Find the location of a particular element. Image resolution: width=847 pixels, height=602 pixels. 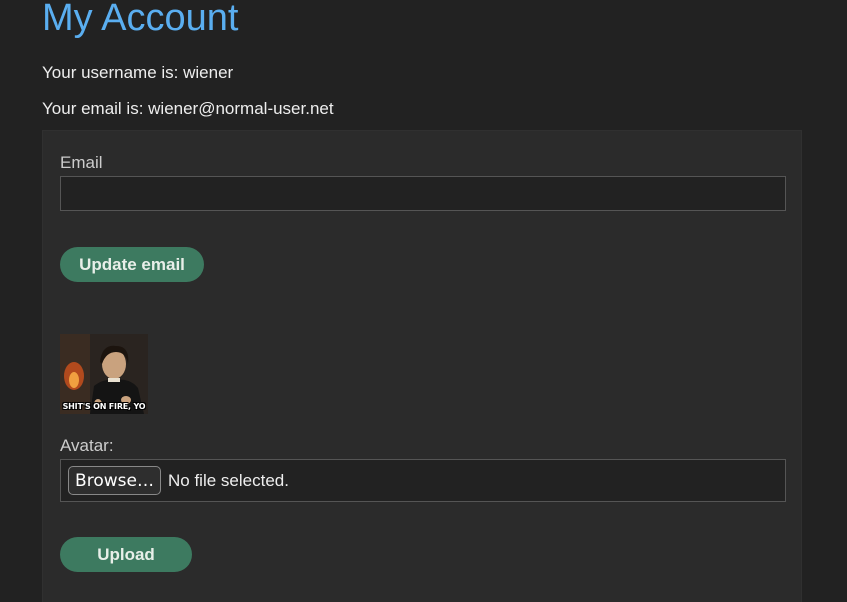

avatar-caption: SHIT'S ON FIRE, YO is located at coordinates (104, 406).